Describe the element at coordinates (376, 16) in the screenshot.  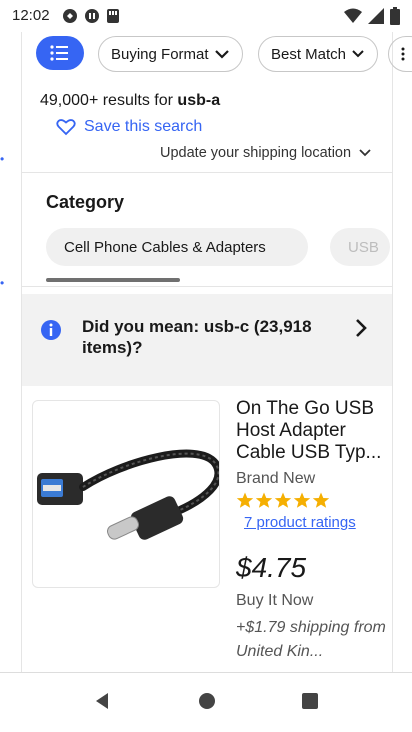
I see `signal-icon` at that location.